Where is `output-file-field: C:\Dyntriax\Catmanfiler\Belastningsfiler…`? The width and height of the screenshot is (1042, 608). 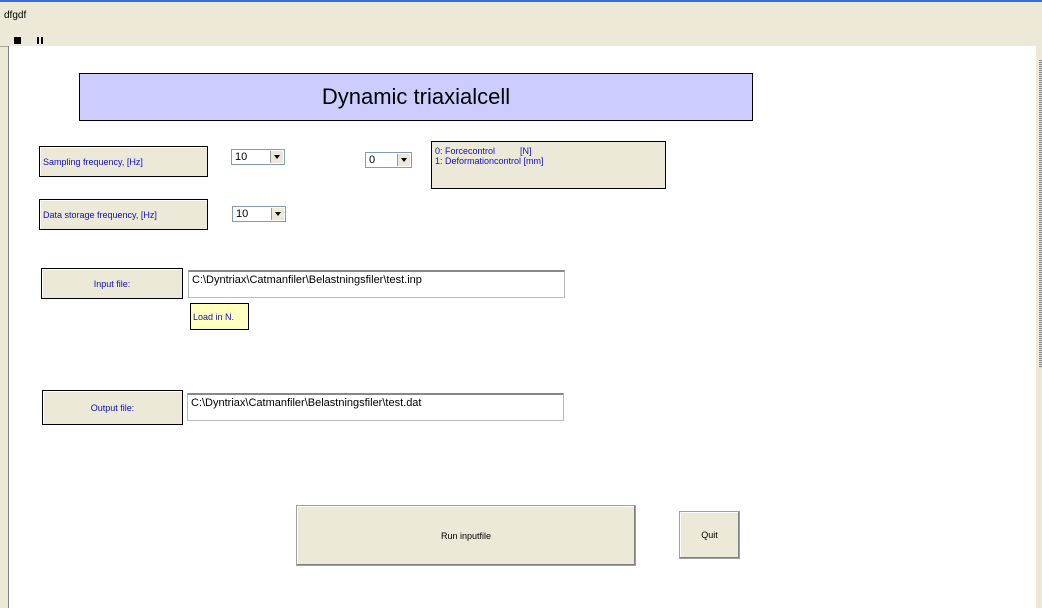 output-file-field: C:\Dyntriax\Catmanfiler\Belastningsfiler… is located at coordinates (375, 407).